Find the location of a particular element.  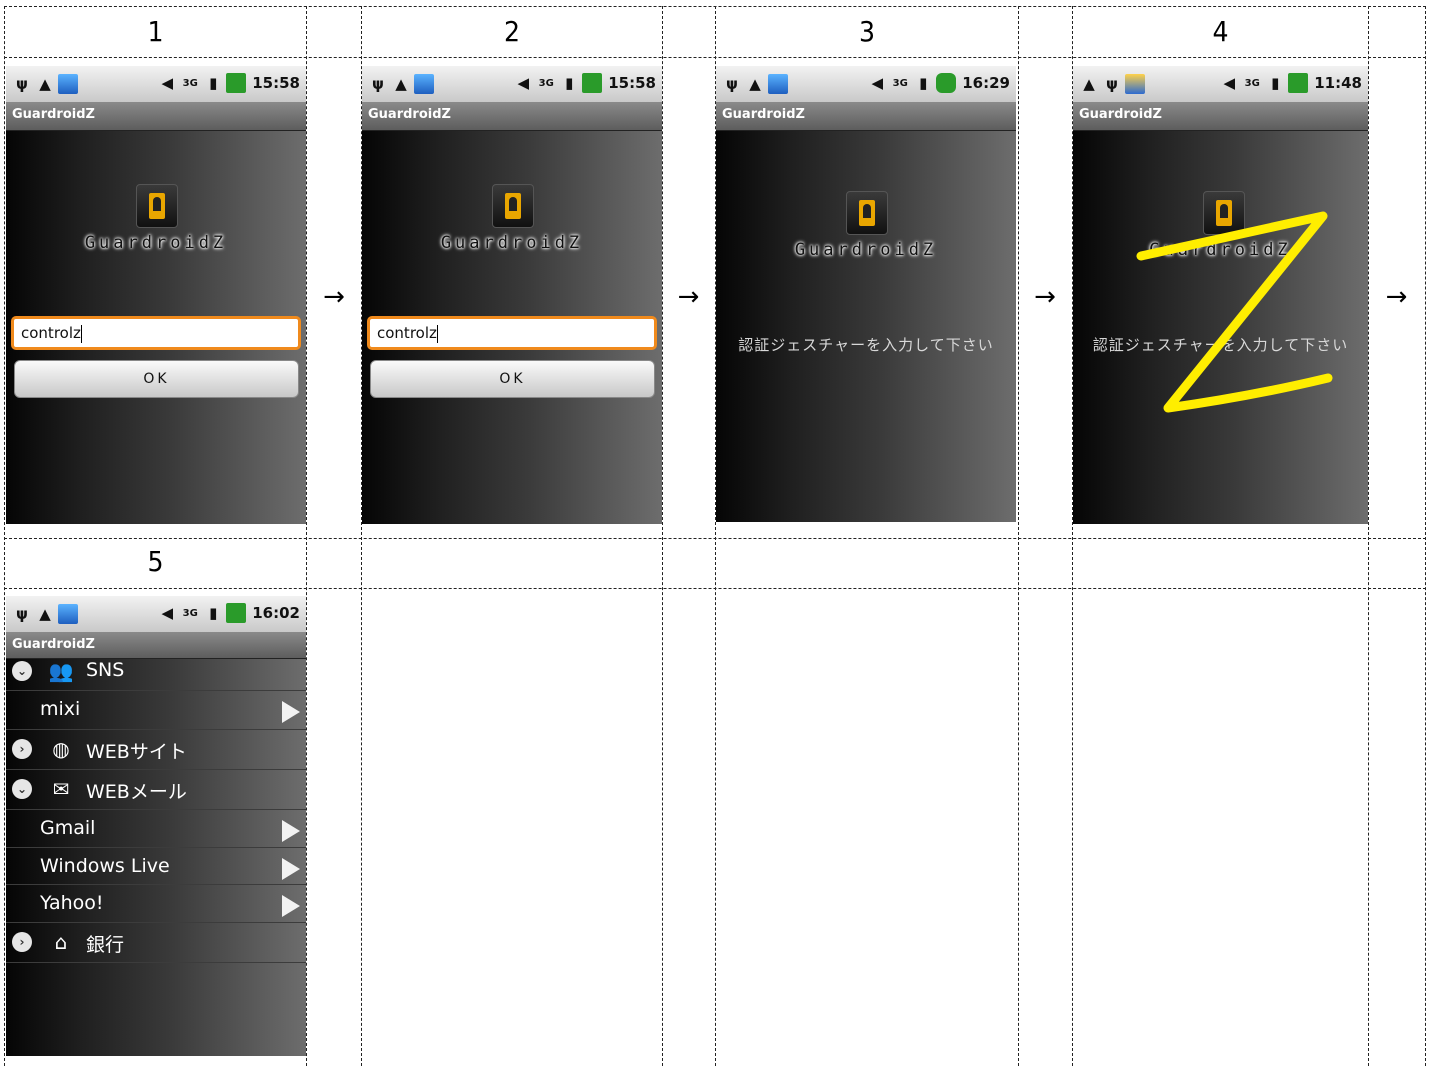

step-number-4: 4 is located at coordinates (1220, 31).